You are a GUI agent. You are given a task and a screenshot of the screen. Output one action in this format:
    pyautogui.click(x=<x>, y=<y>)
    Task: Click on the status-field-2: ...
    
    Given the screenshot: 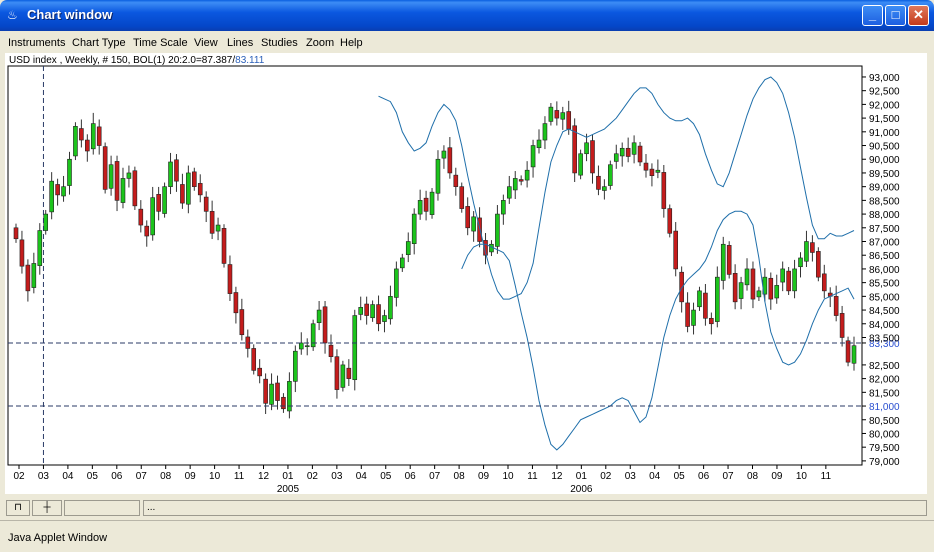 What is the action you would take?
    pyautogui.click(x=535, y=508)
    